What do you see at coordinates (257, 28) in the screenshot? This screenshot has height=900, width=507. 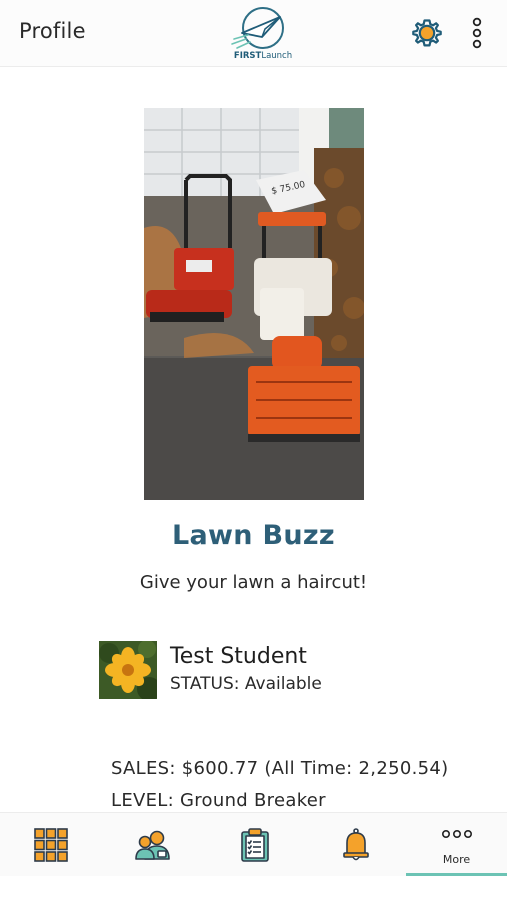 I see `paper-plane-logo-icon` at bounding box center [257, 28].